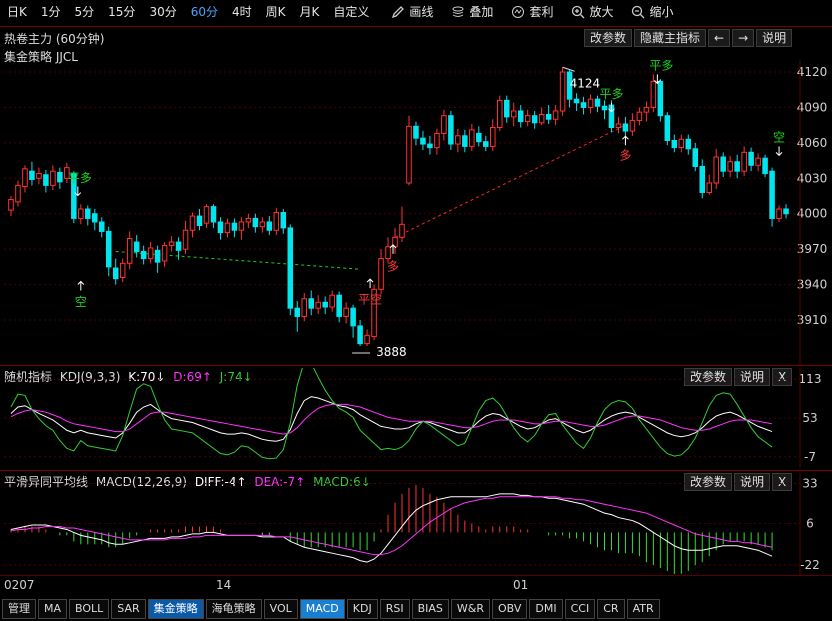  I want to click on period-tab: 60分, so click(204, 12).